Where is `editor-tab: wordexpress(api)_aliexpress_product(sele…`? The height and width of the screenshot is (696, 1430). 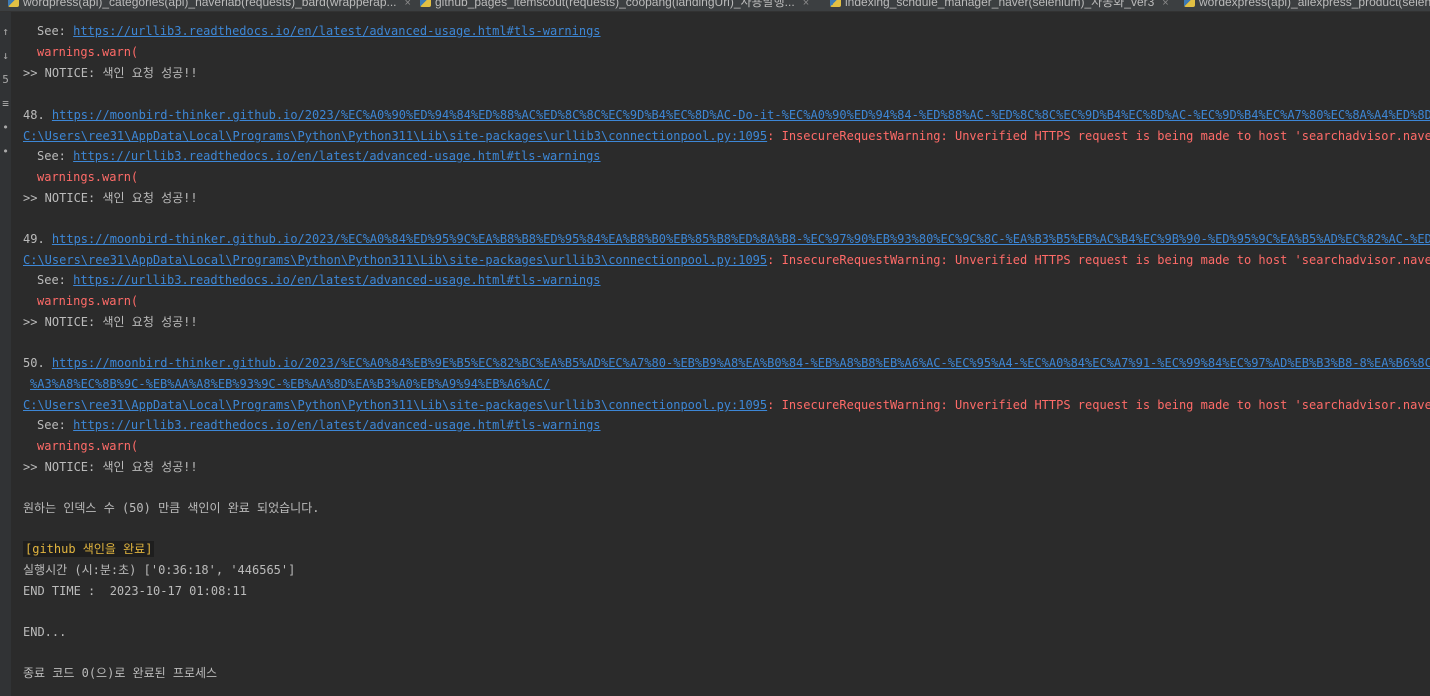
editor-tab: wordexpress(api)_aliexpress_product(sele… is located at coordinates (1307, 5).